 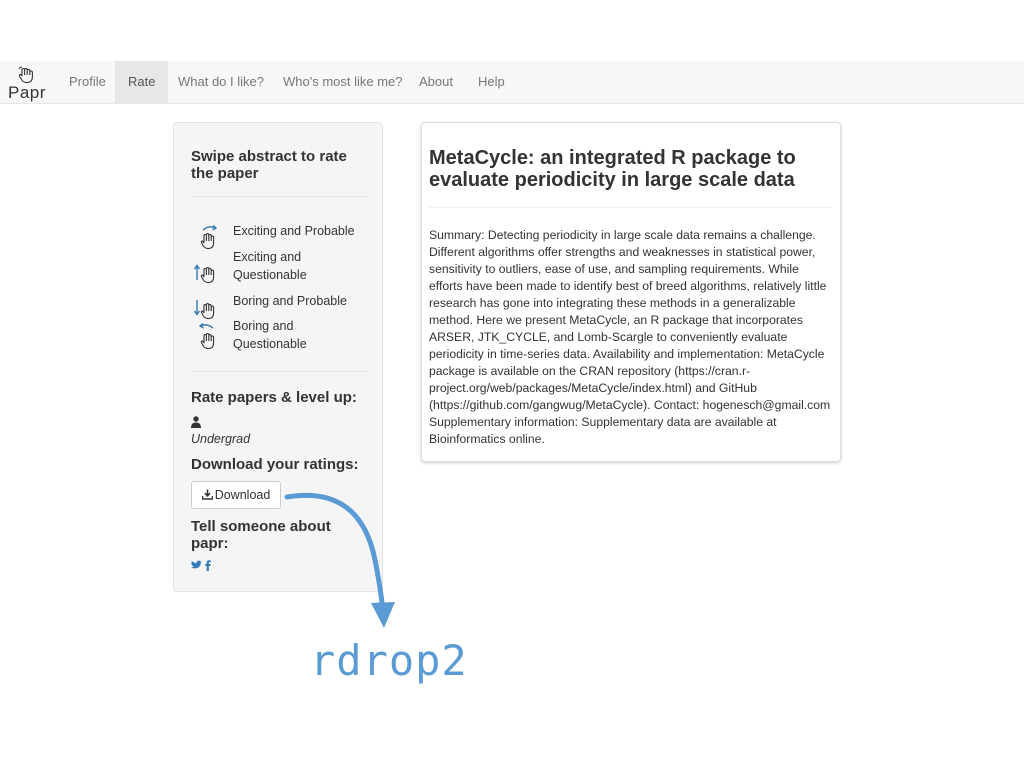 What do you see at coordinates (294, 231) in the screenshot?
I see `gesture-label: Exciting and Probable` at bounding box center [294, 231].